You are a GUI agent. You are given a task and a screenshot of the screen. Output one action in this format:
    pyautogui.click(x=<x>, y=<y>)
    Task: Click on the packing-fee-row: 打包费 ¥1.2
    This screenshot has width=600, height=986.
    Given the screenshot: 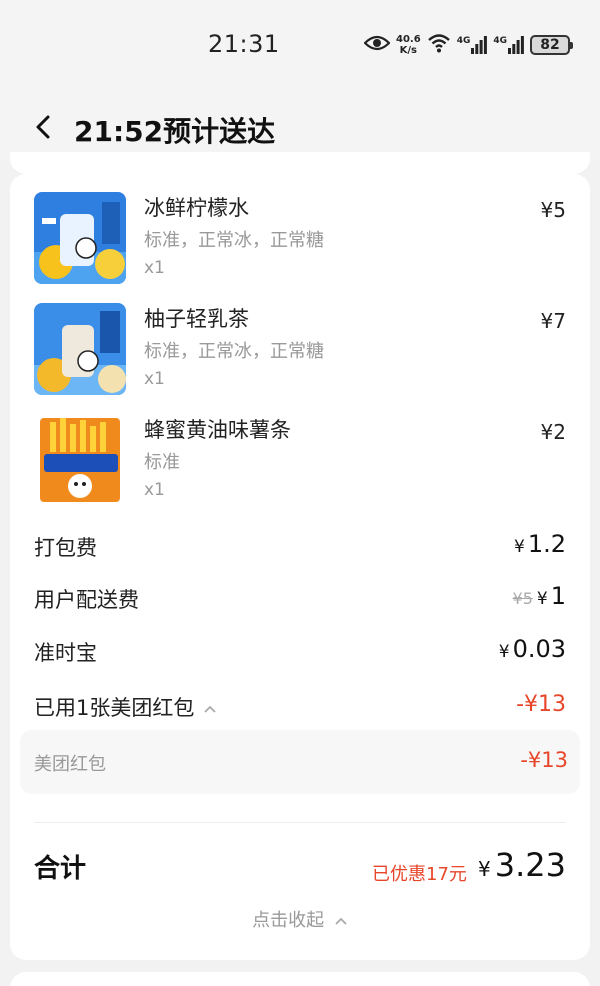 What is the action you would take?
    pyautogui.click(x=300, y=546)
    